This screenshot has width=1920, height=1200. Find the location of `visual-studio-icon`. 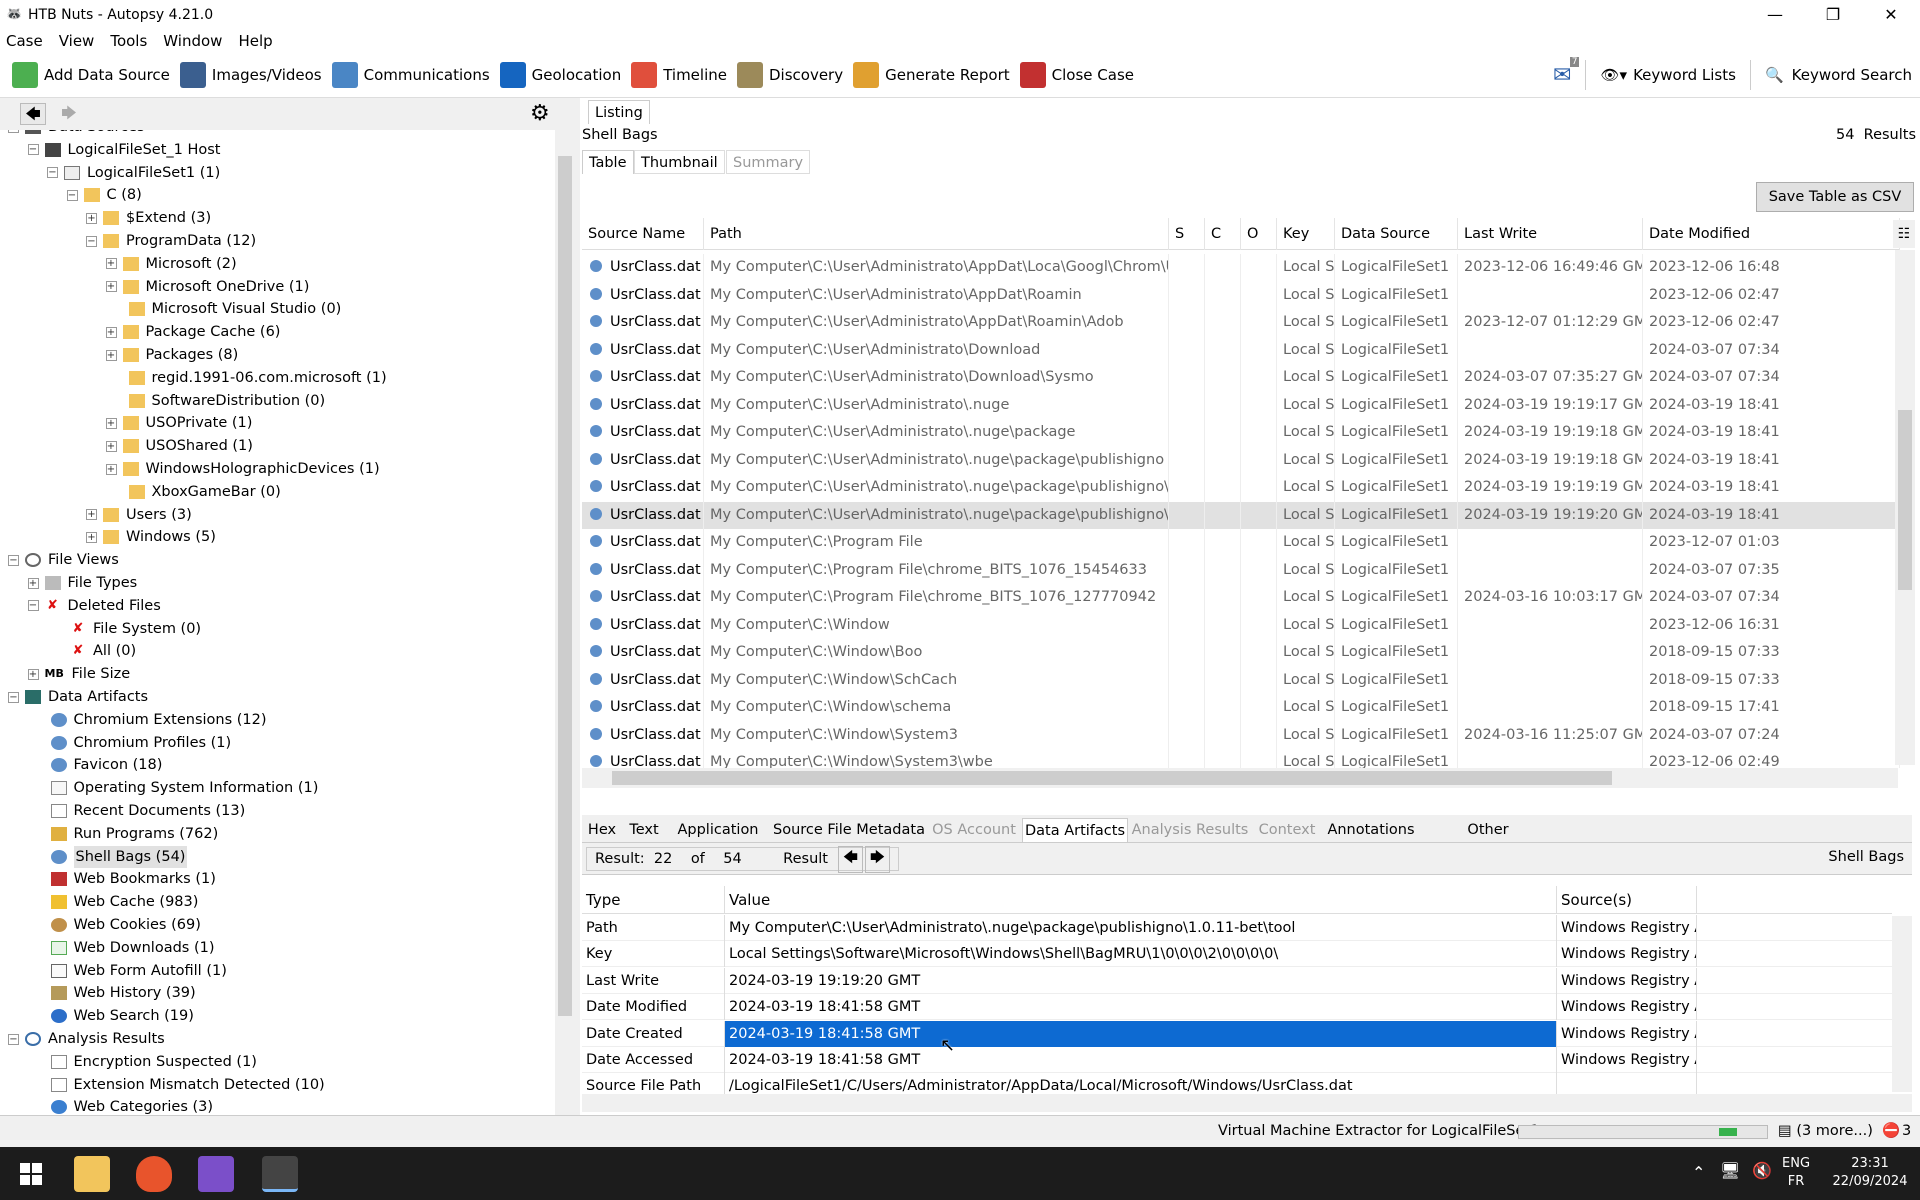

visual-studio-icon is located at coordinates (216, 1174).